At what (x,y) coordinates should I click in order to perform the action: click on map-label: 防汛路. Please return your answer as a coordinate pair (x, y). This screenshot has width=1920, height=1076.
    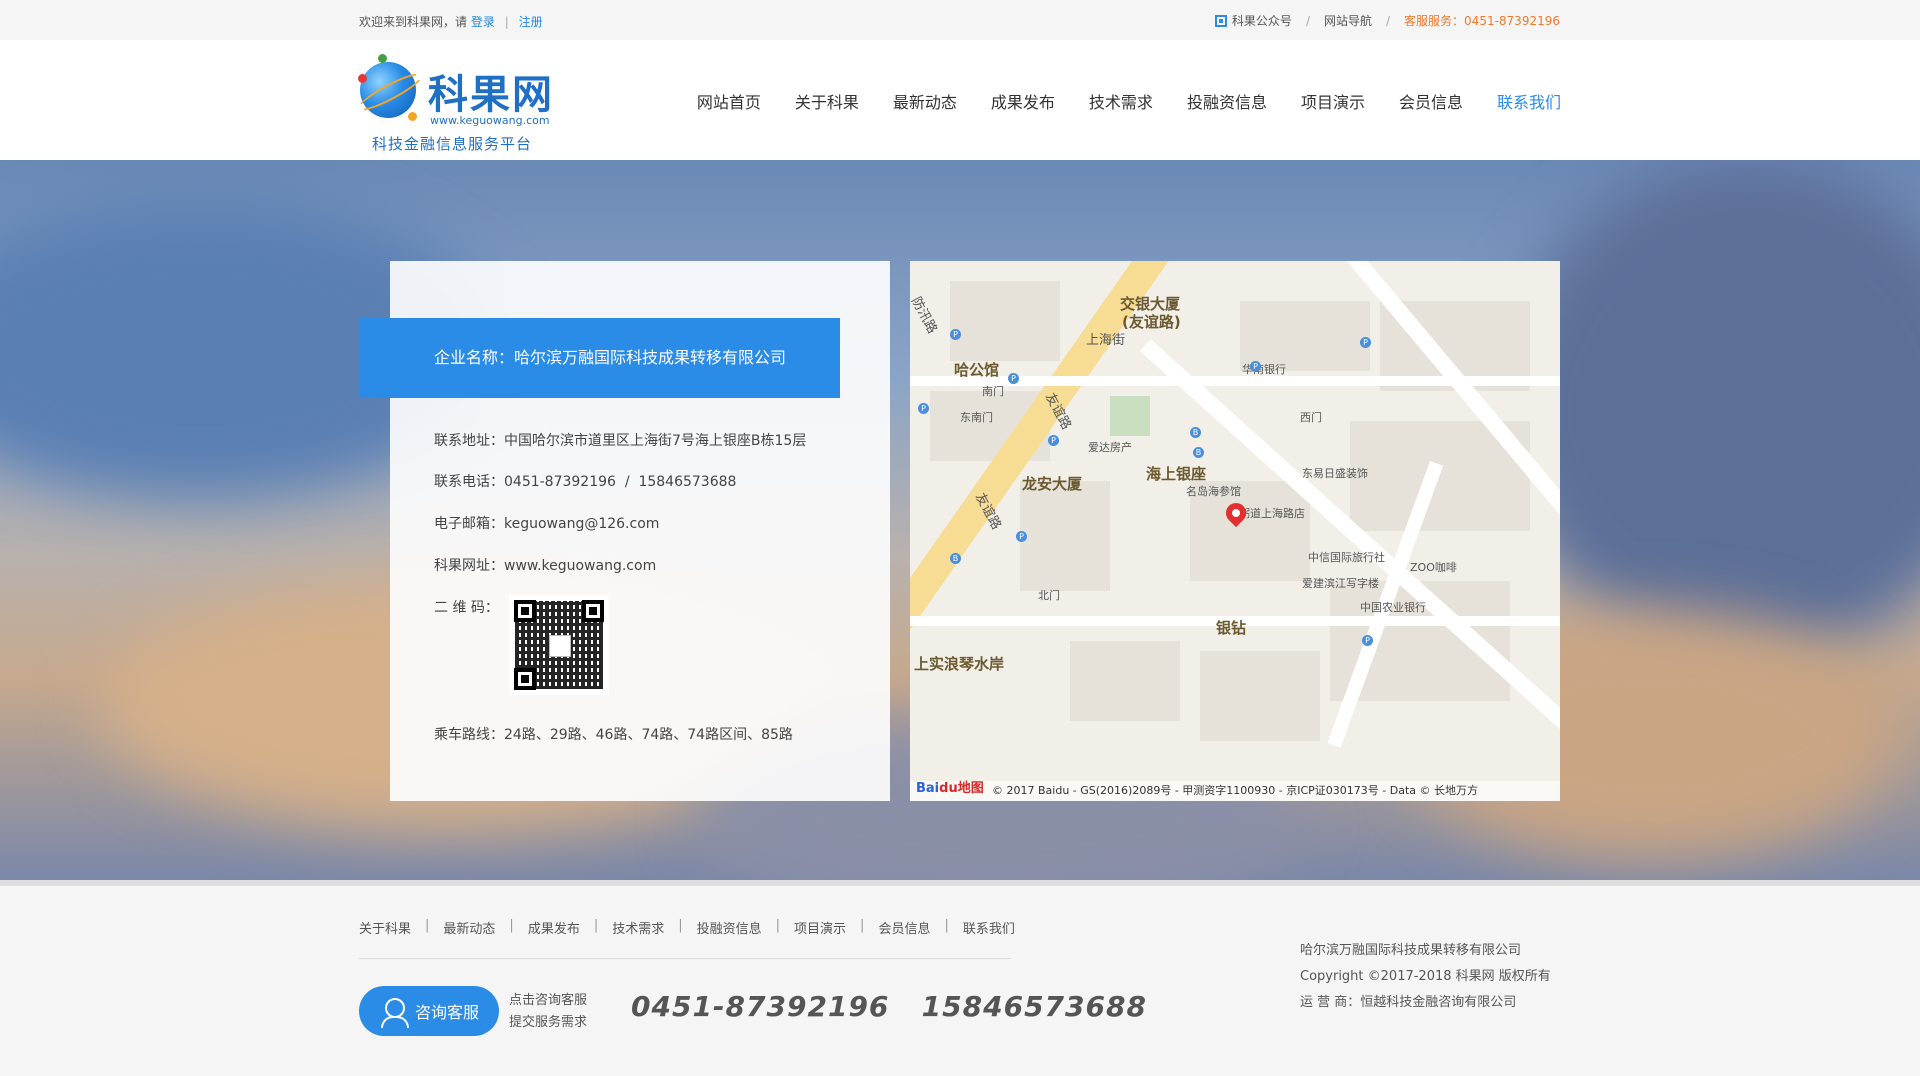
    Looking at the image, I should click on (925, 315).